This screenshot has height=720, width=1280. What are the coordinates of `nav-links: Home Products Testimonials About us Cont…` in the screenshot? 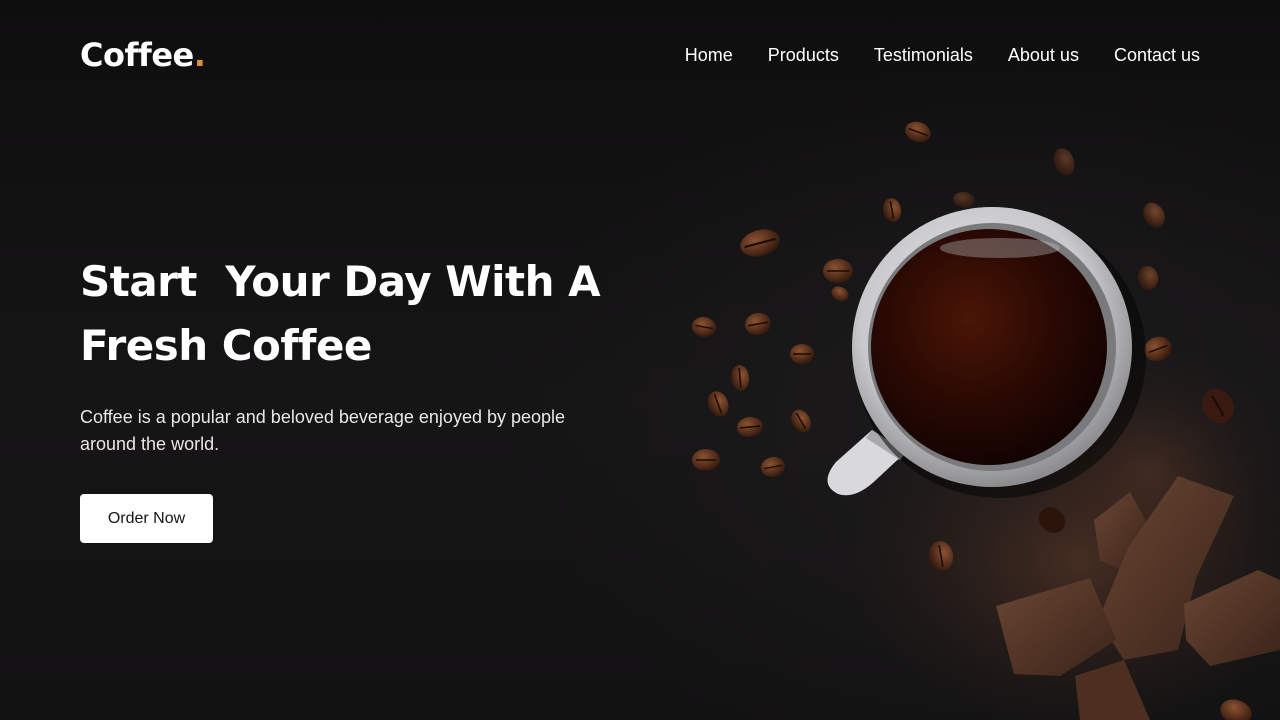 It's located at (942, 55).